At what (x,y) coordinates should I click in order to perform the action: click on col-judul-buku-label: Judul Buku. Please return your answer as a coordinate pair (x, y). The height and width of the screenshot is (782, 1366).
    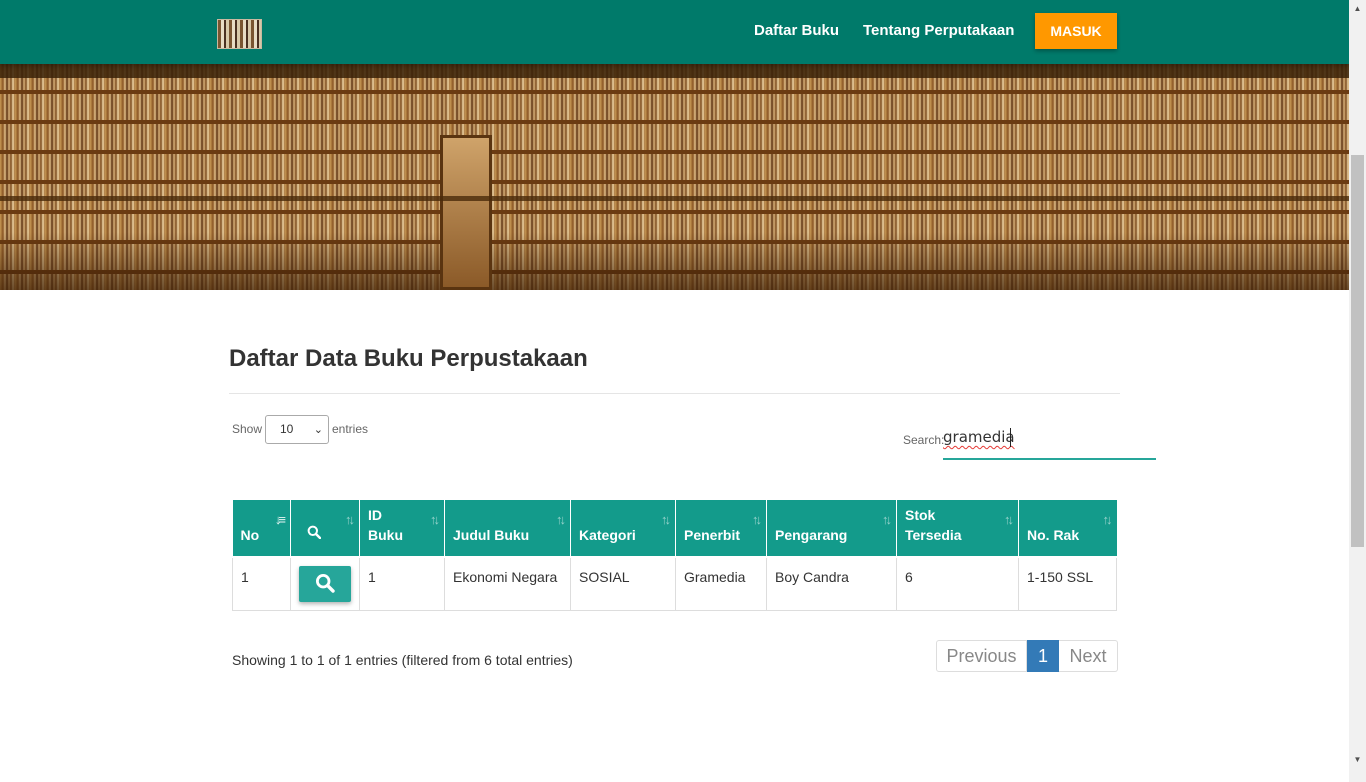
    Looking at the image, I should click on (491, 535).